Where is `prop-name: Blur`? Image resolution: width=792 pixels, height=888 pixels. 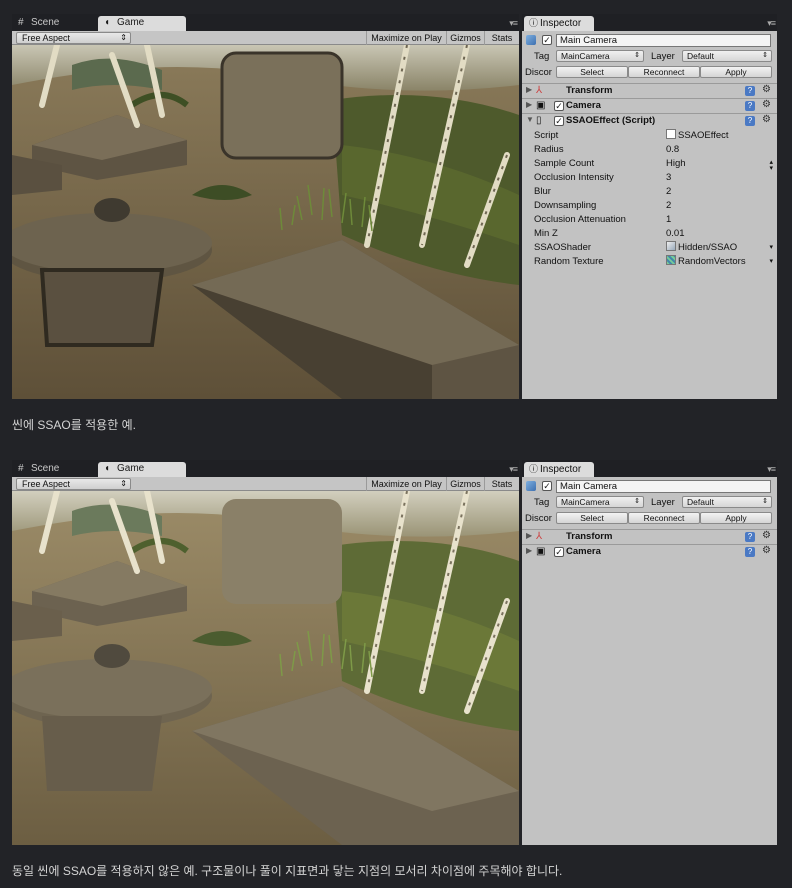
prop-name: Blur is located at coordinates (542, 191).